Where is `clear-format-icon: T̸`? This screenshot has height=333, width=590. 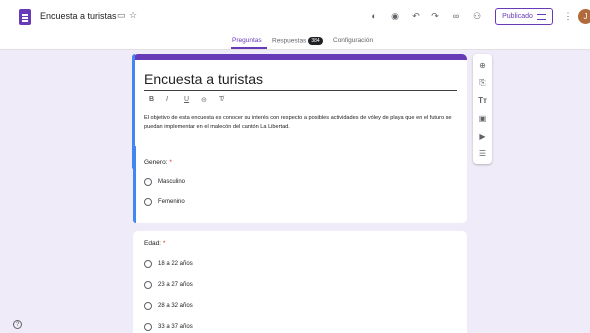
clear-format-icon: T̸ is located at coordinates (221, 99).